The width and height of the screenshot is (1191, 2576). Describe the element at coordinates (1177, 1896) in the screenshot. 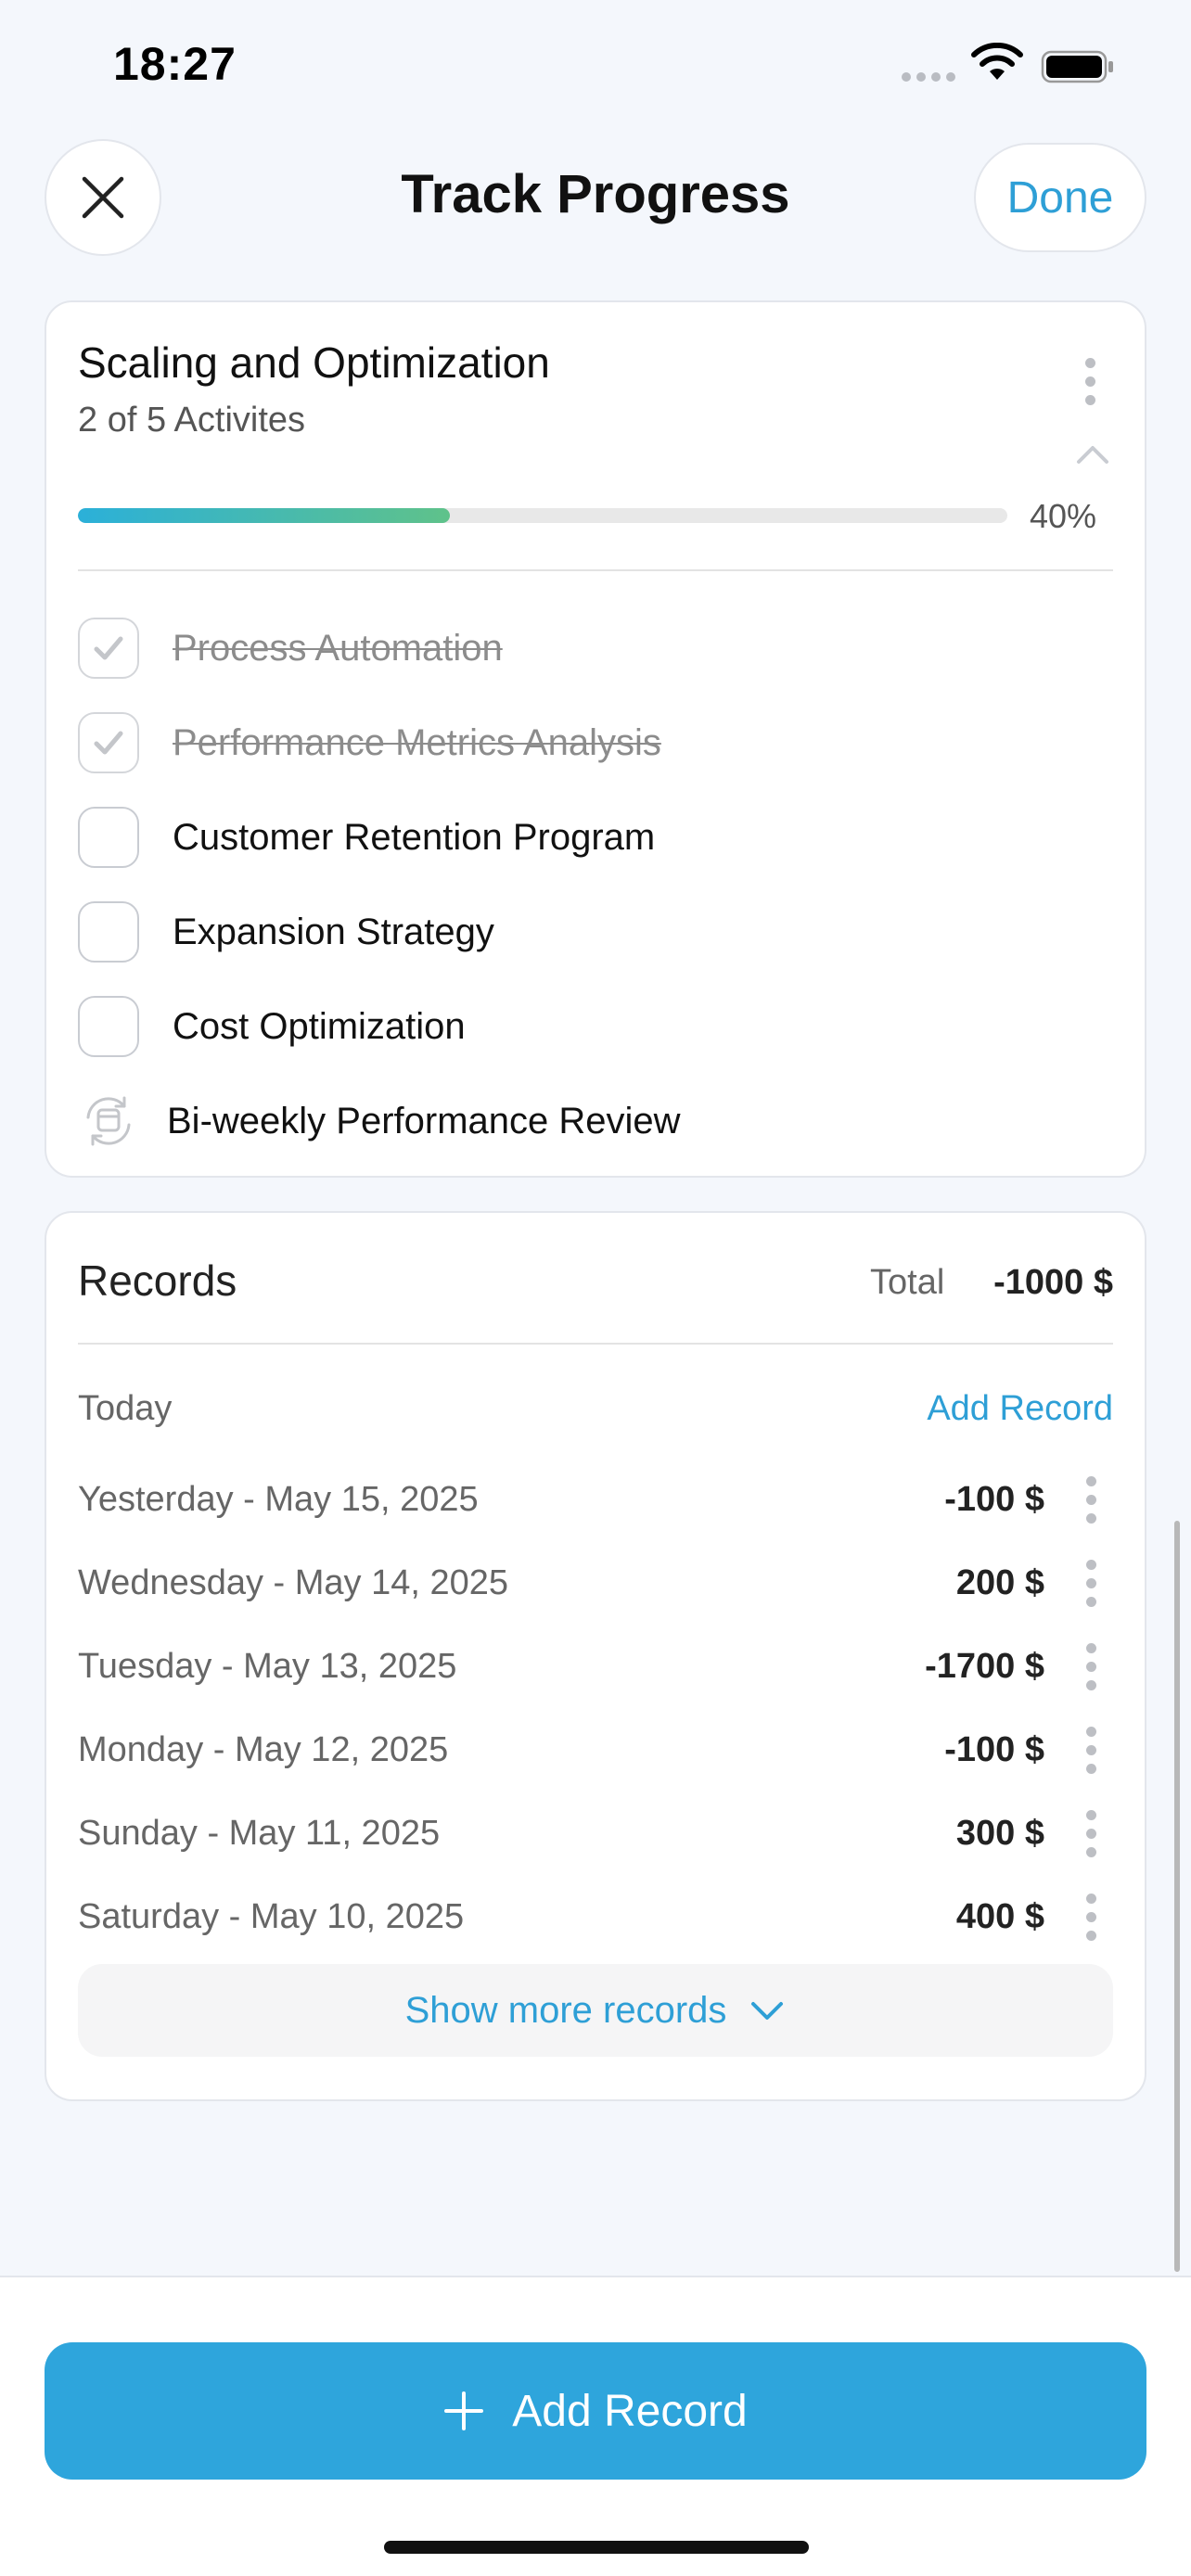

I see `scrollbar` at that location.